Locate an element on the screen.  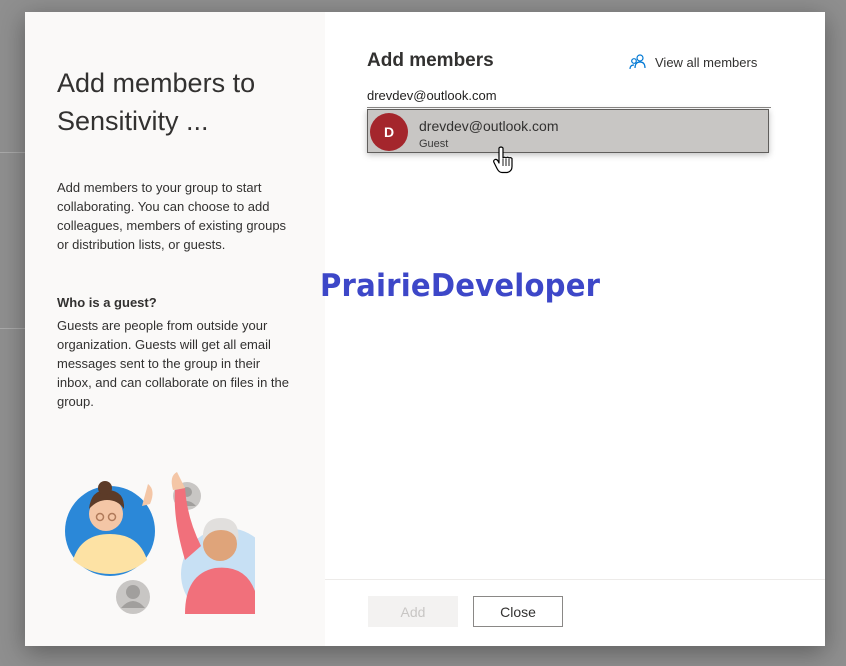
view-all-members-link: View all members is located at coordinates (693, 62).